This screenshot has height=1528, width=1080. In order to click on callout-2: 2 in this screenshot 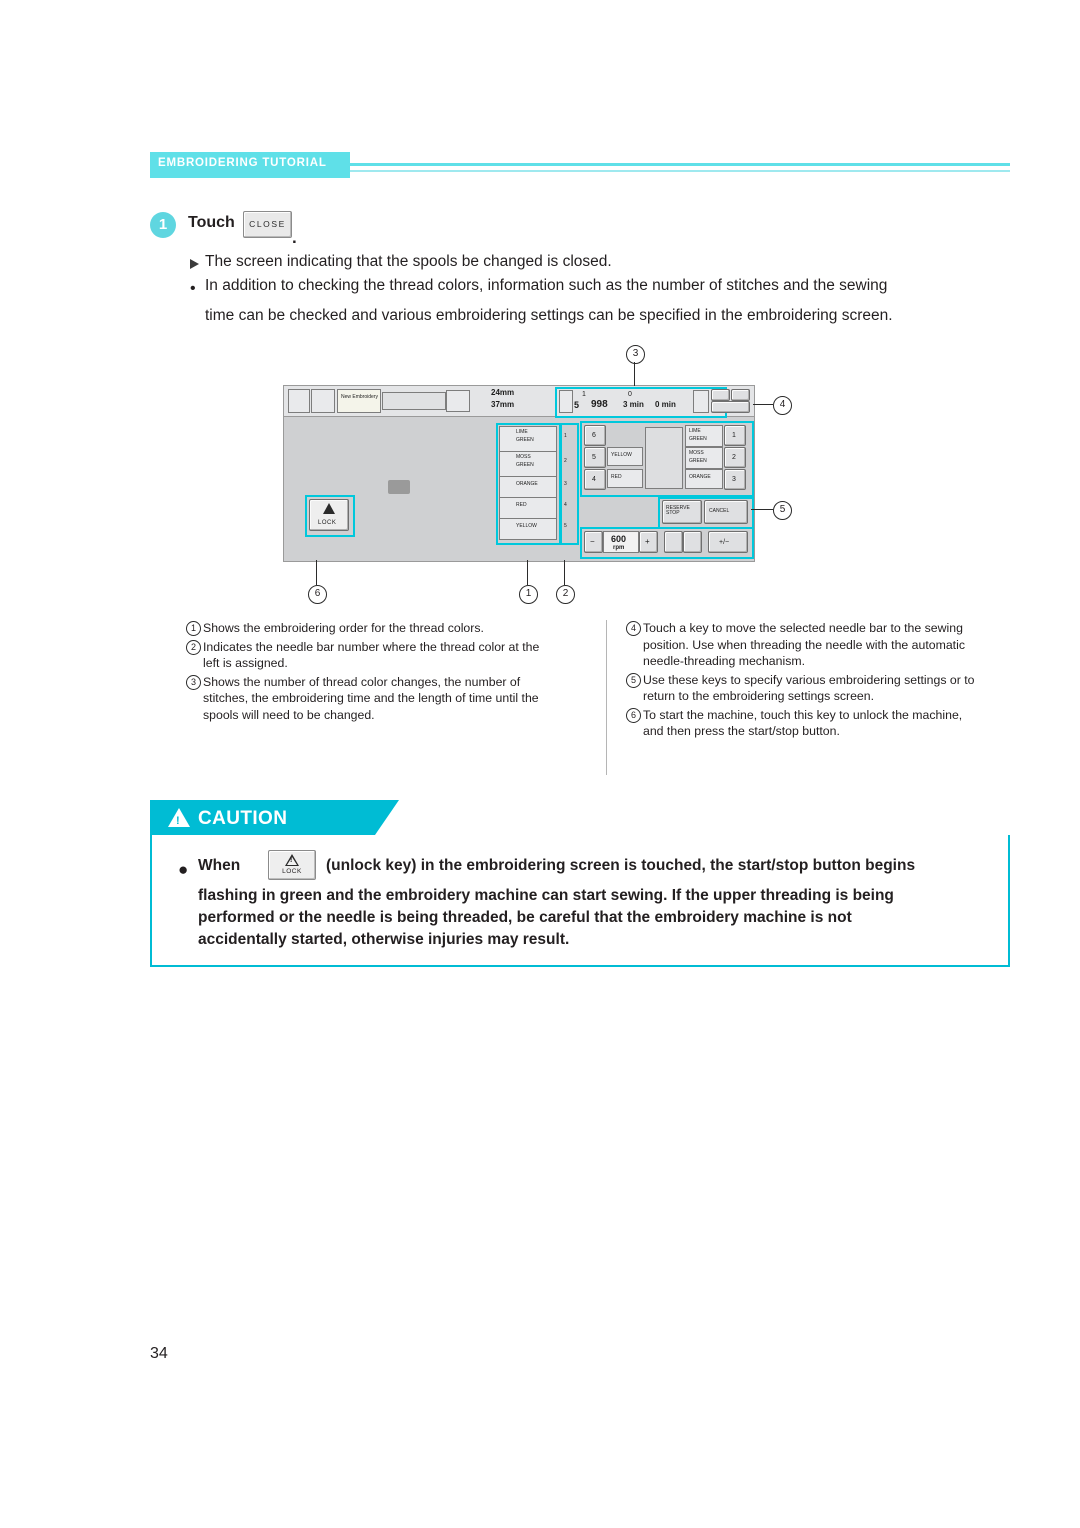, I will do `click(565, 594)`.